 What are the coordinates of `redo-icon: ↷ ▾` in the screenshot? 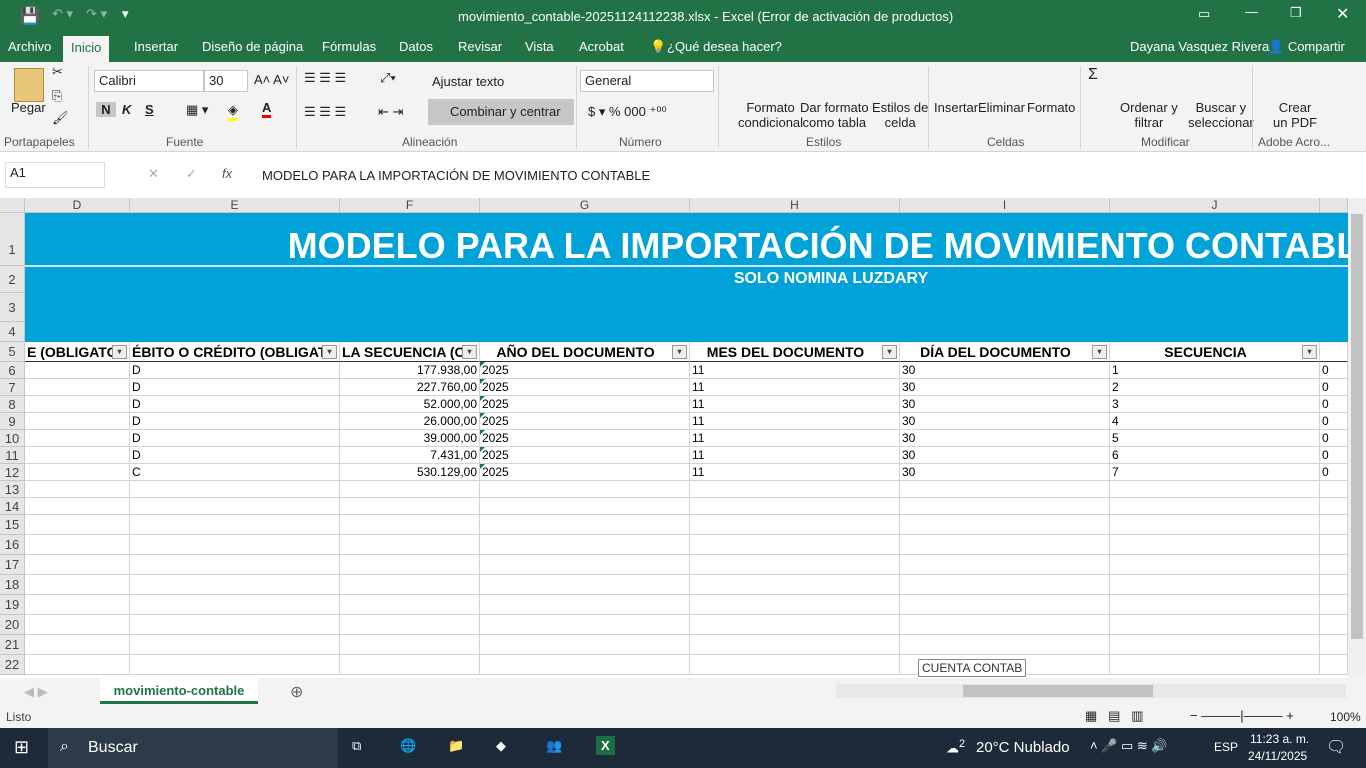 It's located at (96, 14).